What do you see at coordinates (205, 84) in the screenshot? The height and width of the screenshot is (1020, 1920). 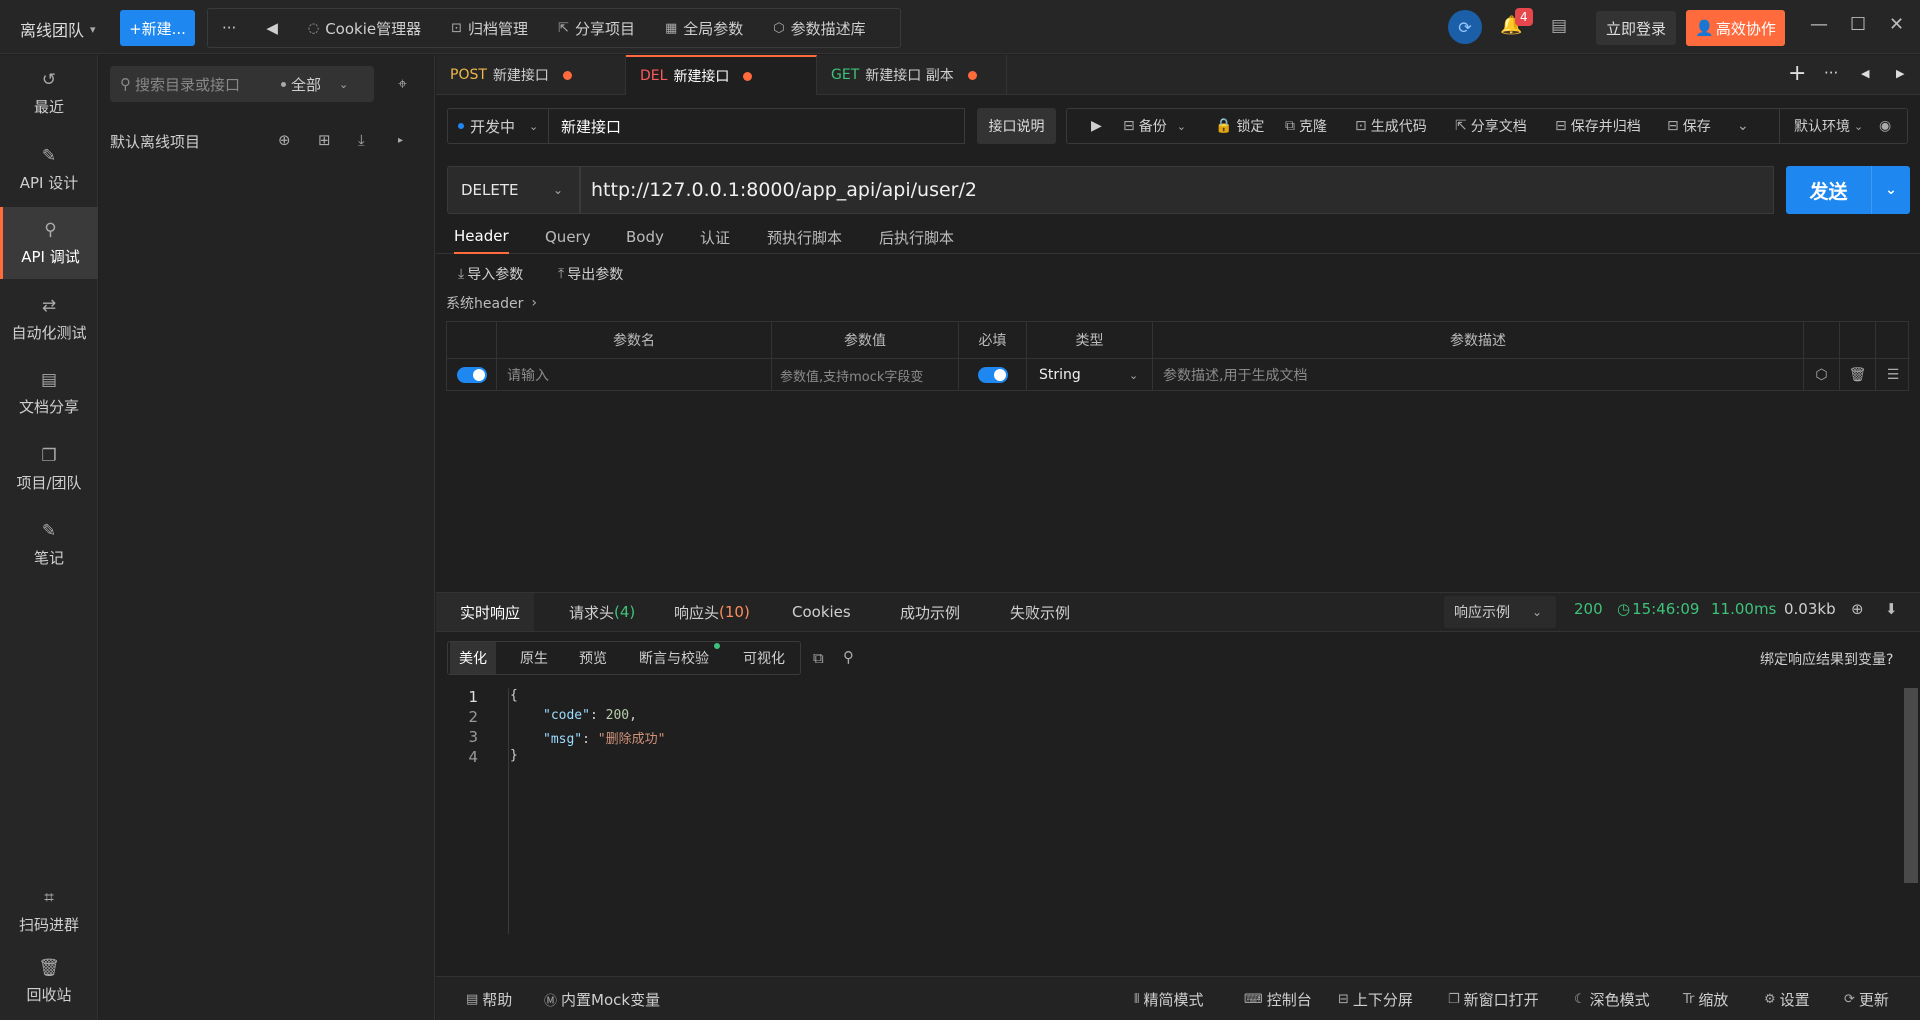 I see `search-input: 搜索目录或接口` at bounding box center [205, 84].